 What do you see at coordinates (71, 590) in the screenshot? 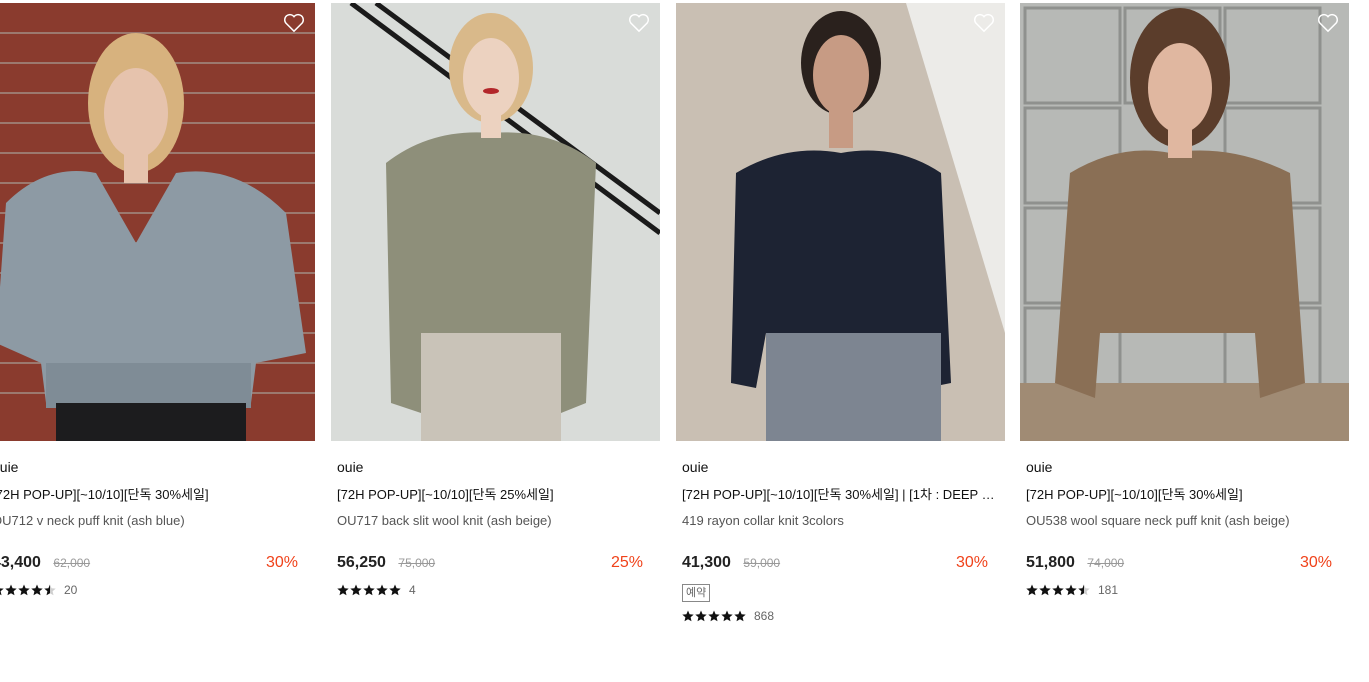
I see `review-count: 20` at bounding box center [71, 590].